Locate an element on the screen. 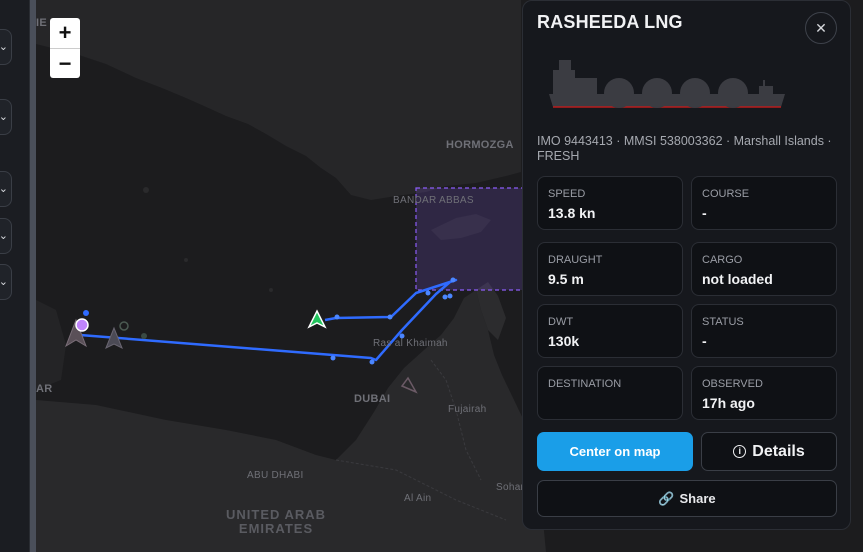 This screenshot has width=863, height=552. link-icon: 🔗 is located at coordinates (666, 498).